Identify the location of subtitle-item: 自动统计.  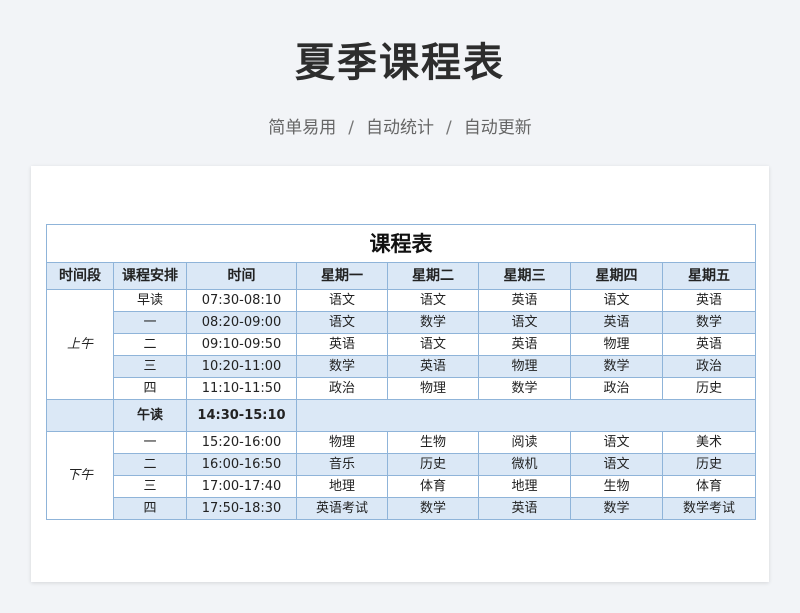
(400, 128).